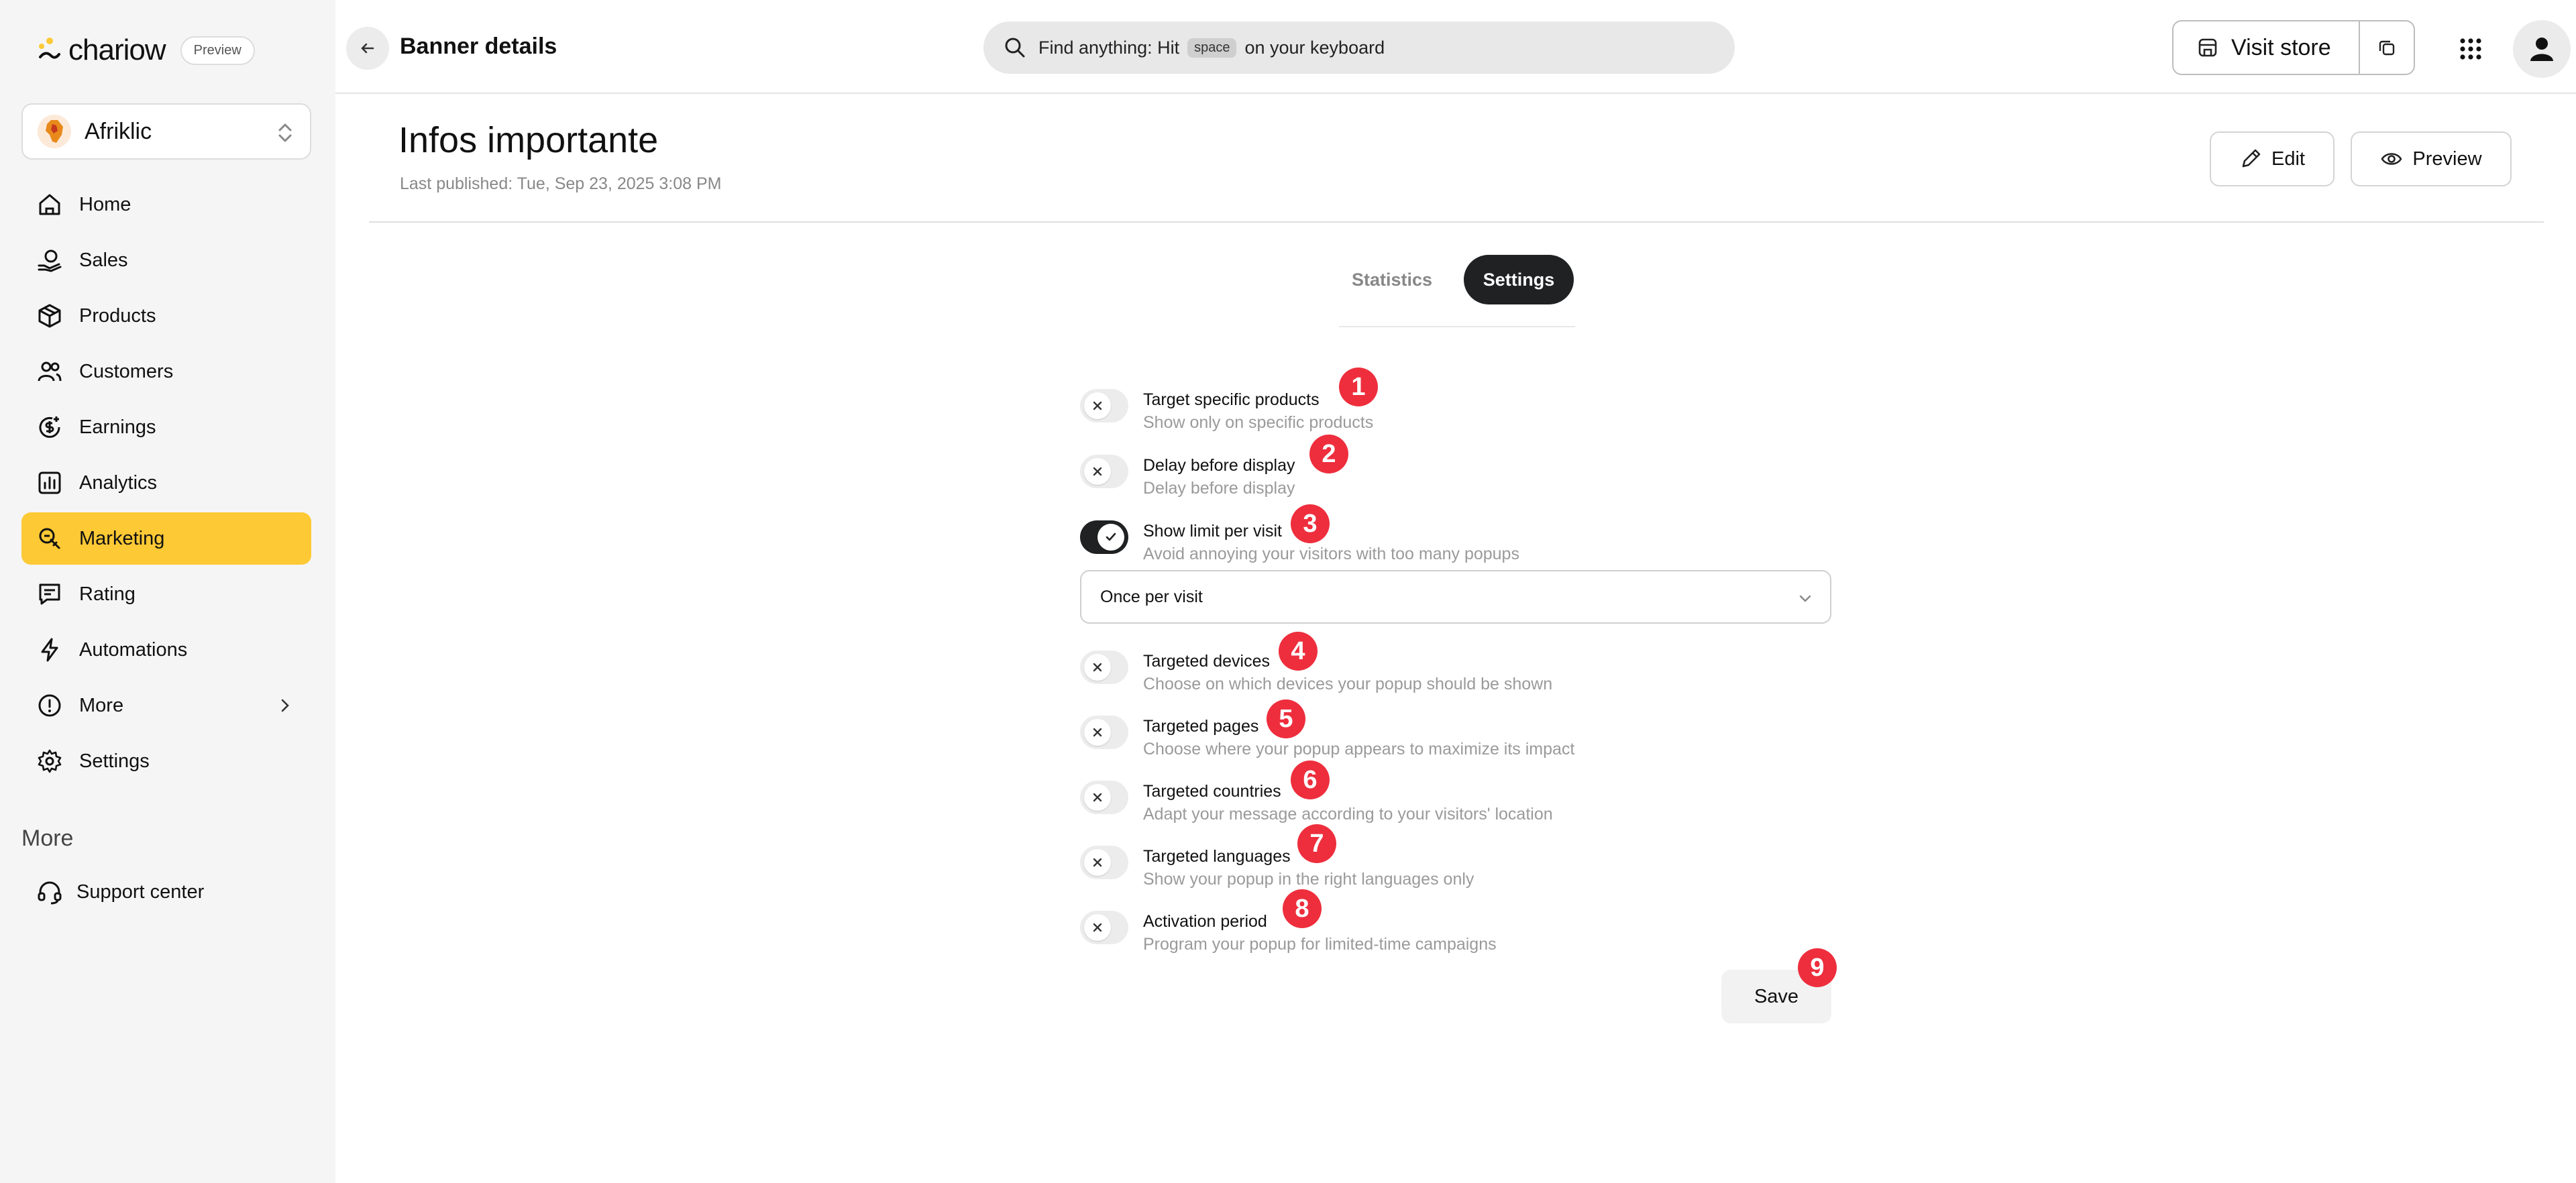  I want to click on setting-description: Show only on specific products, so click(1258, 422).